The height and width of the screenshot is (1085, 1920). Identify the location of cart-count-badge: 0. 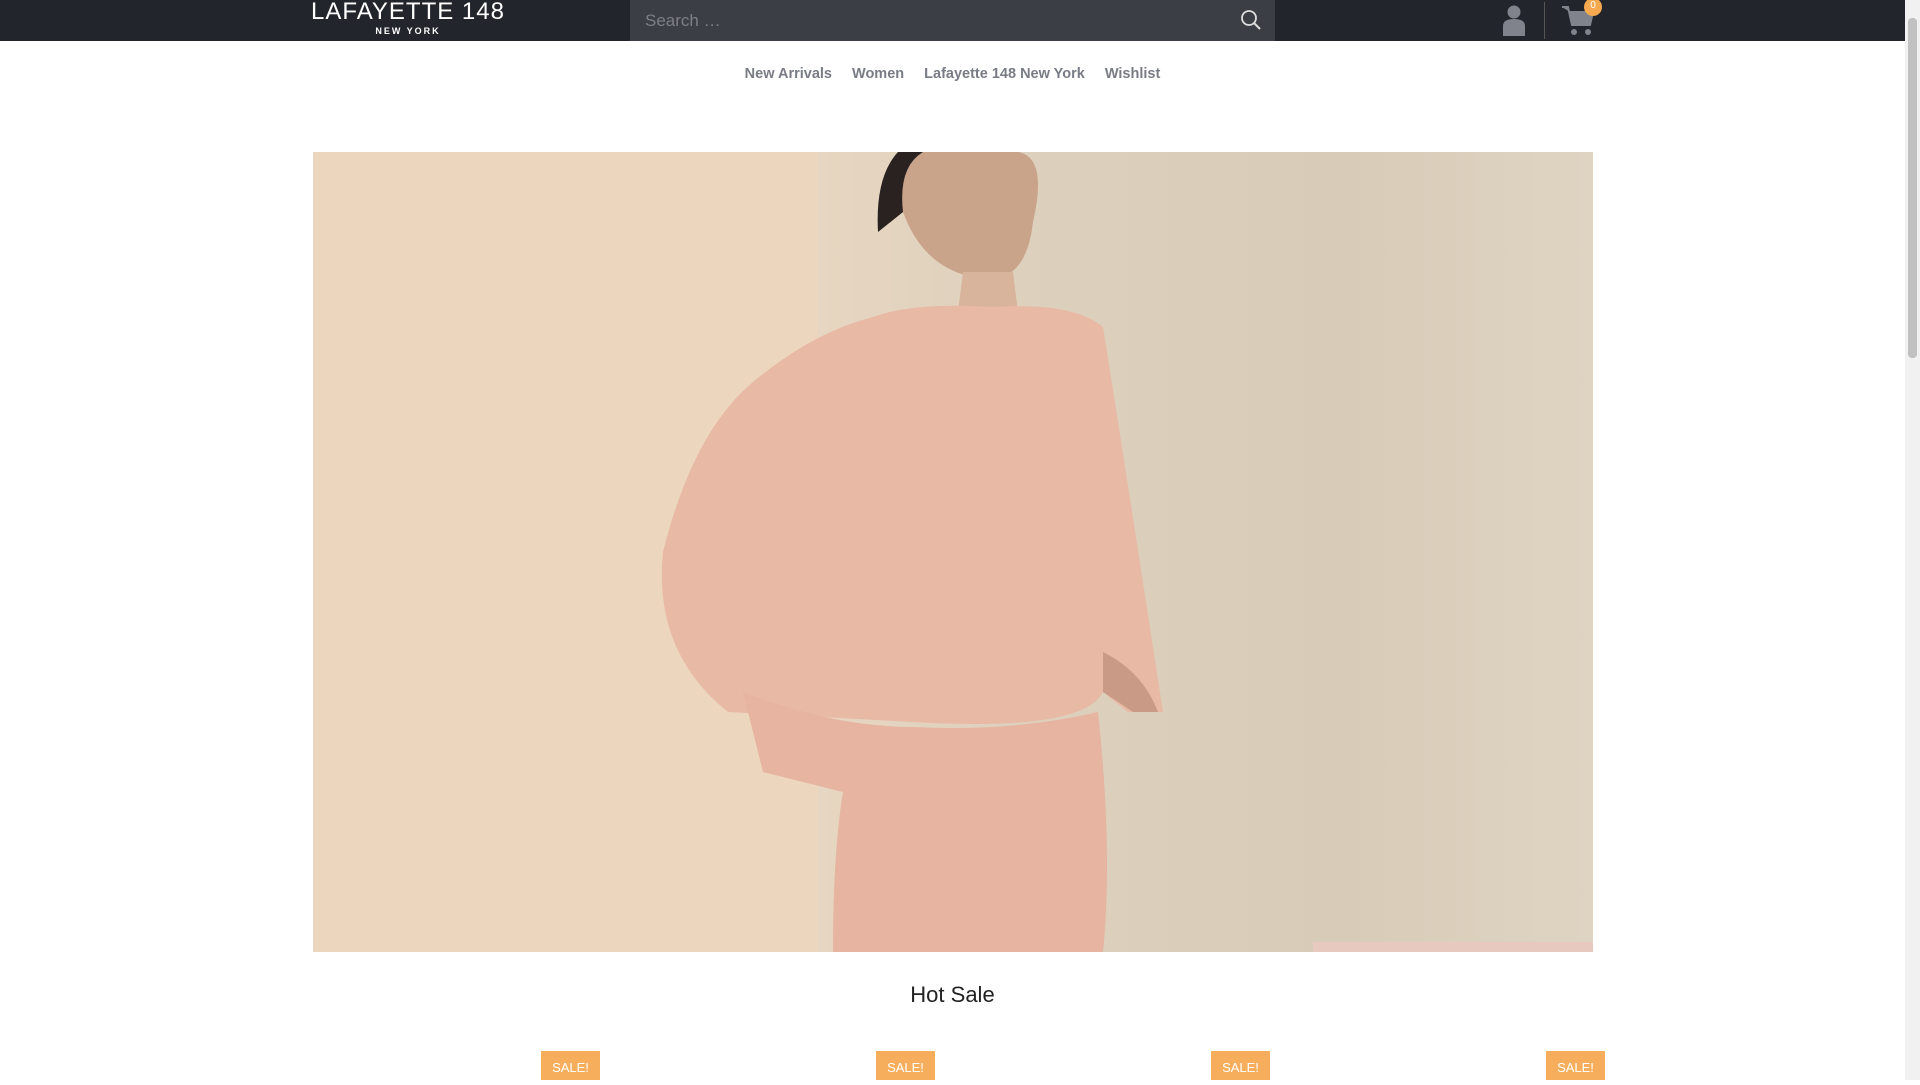
(1593, 8).